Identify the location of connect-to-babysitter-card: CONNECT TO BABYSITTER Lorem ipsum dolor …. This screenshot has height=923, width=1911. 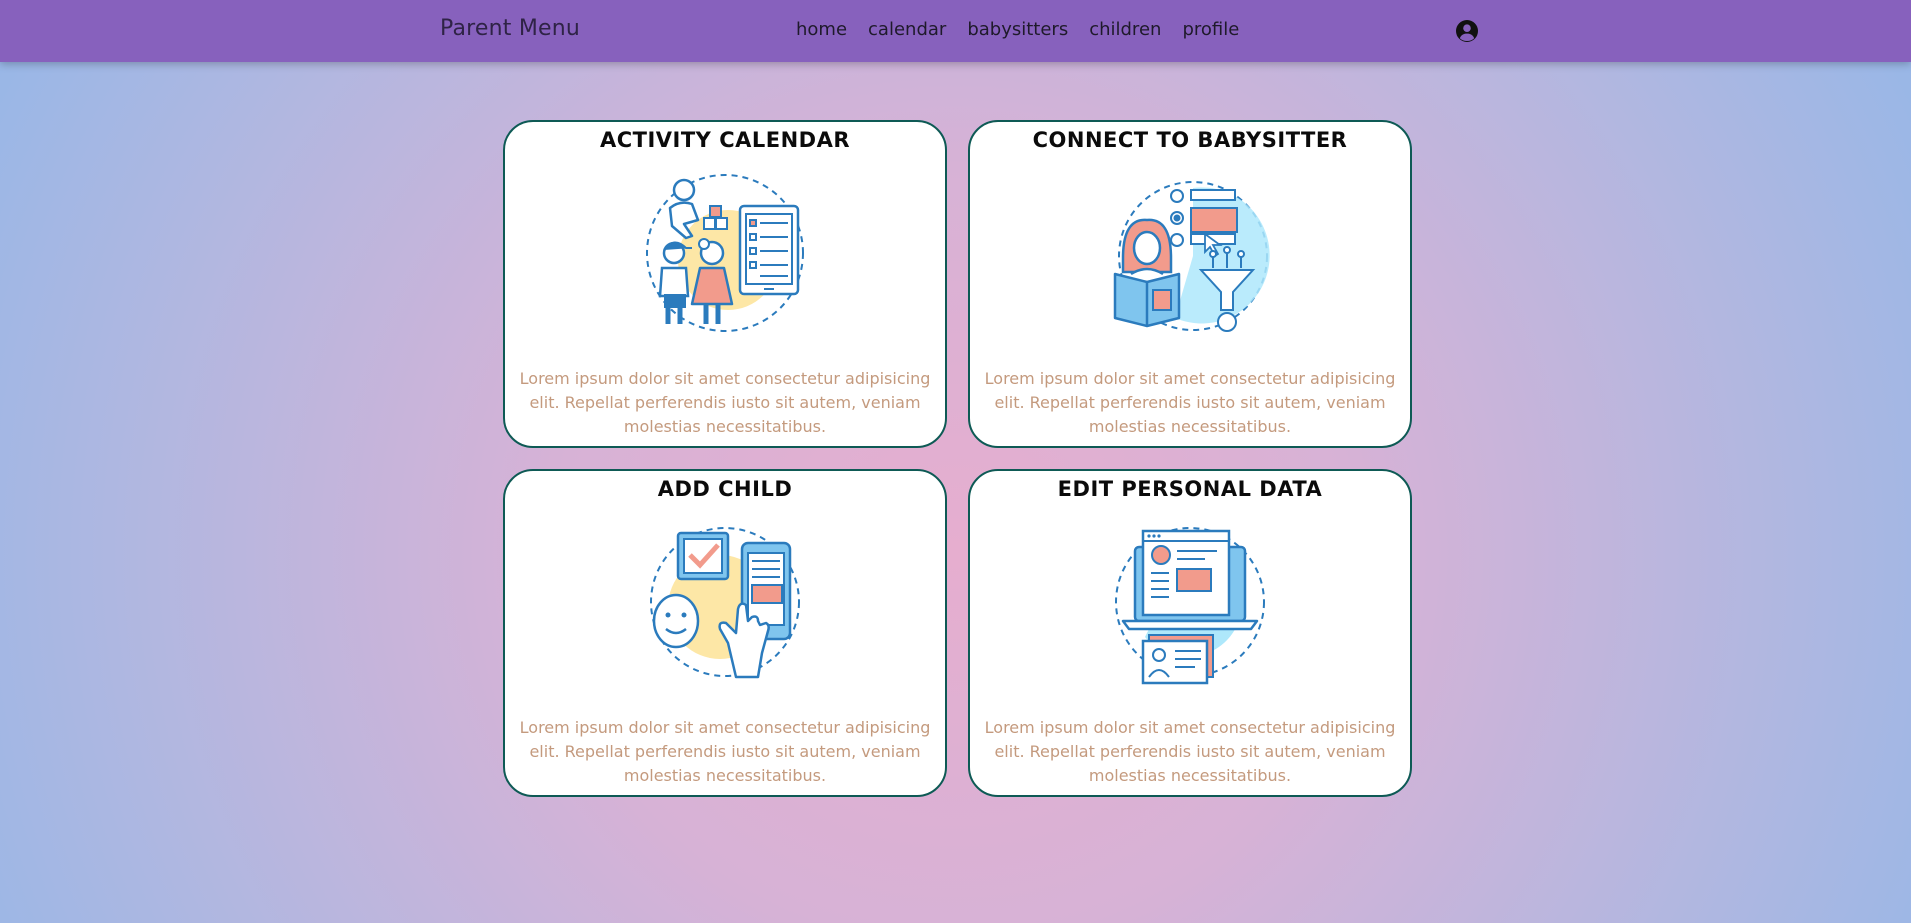
(1190, 284).